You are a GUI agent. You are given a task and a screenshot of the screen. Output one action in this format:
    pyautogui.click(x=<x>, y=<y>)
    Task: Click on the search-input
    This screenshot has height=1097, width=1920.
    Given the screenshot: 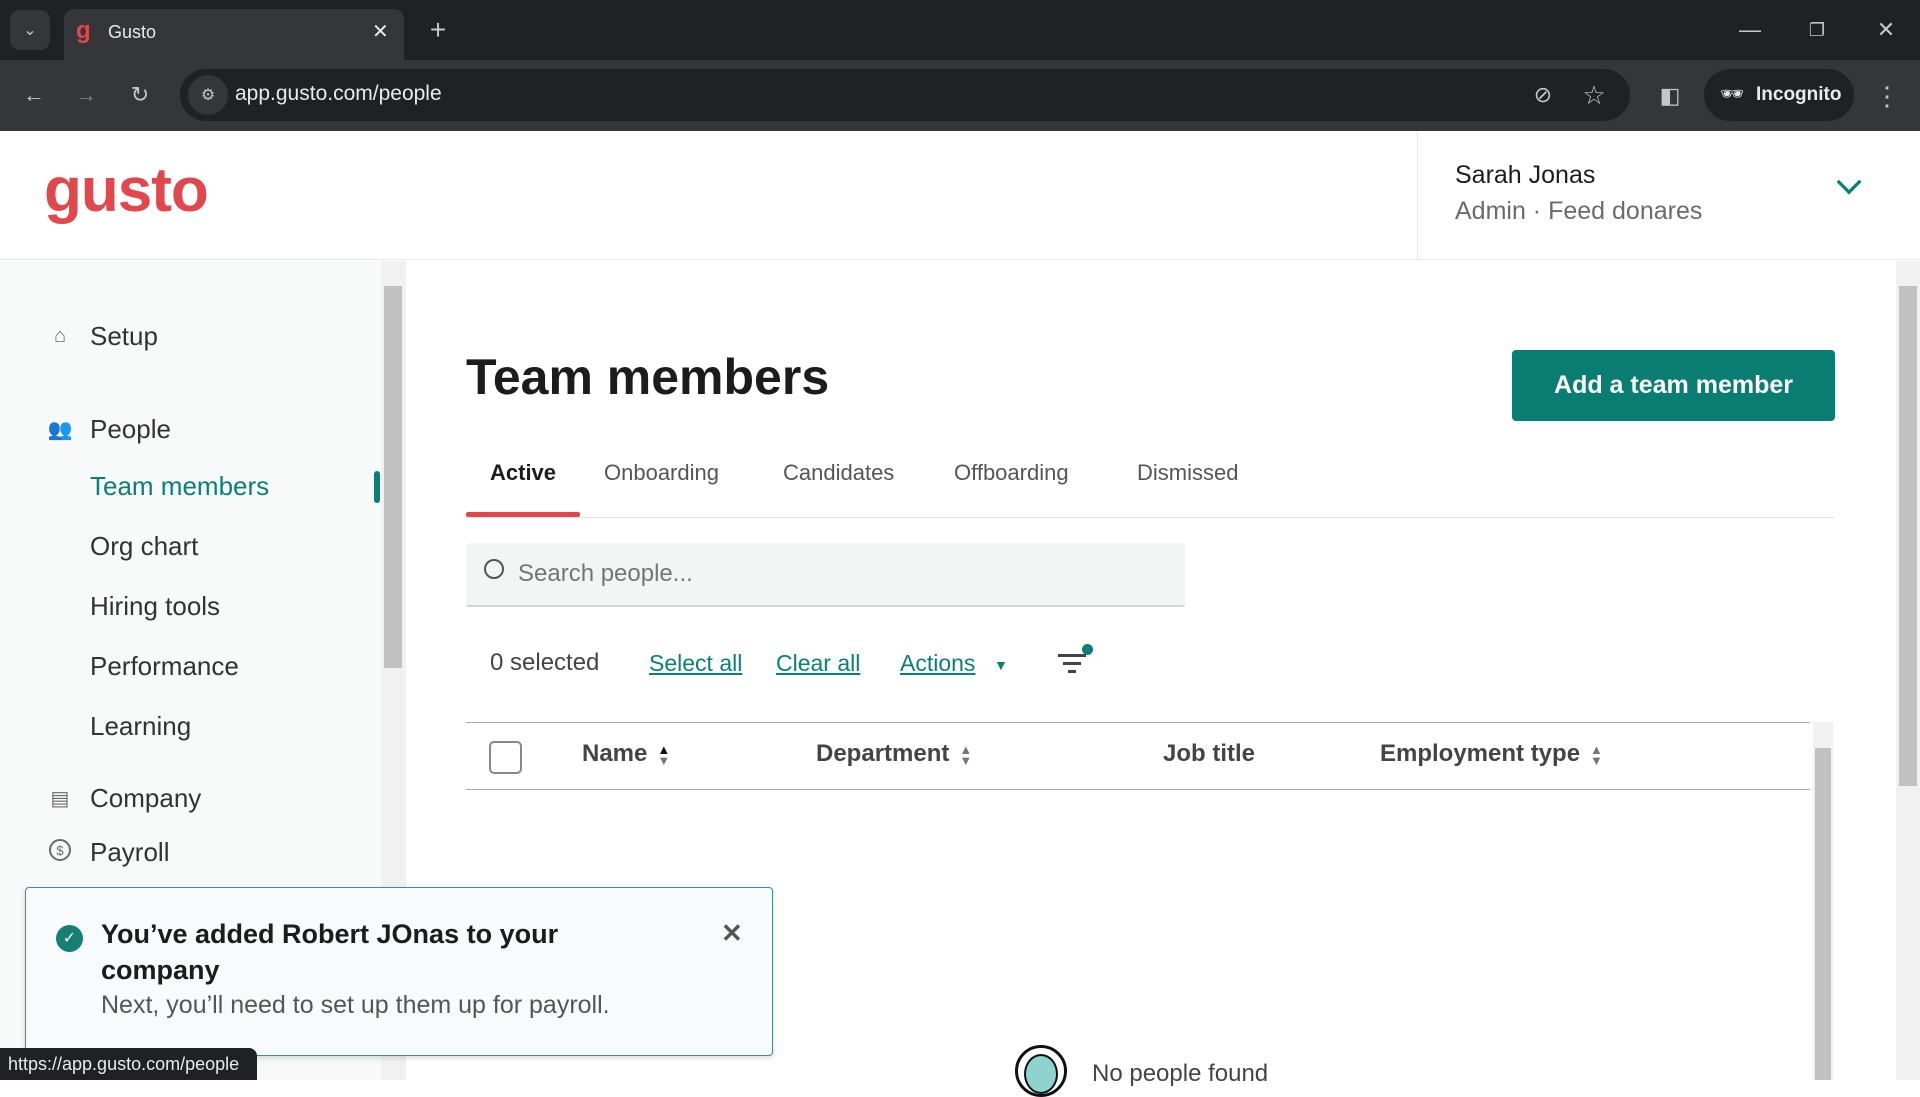 What is the action you would take?
    pyautogui.click(x=838, y=574)
    